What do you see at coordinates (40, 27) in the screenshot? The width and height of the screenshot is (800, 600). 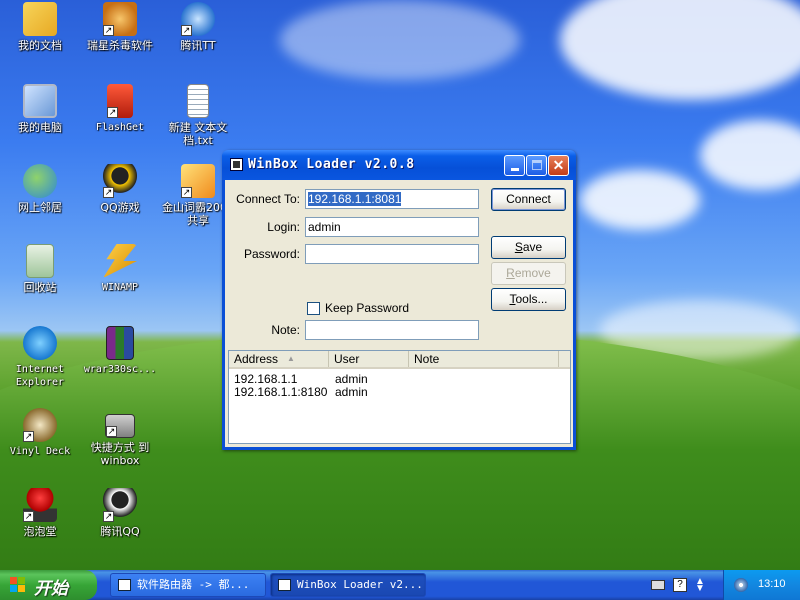 I see `desktop-icon-my-documents: 我的文档` at bounding box center [40, 27].